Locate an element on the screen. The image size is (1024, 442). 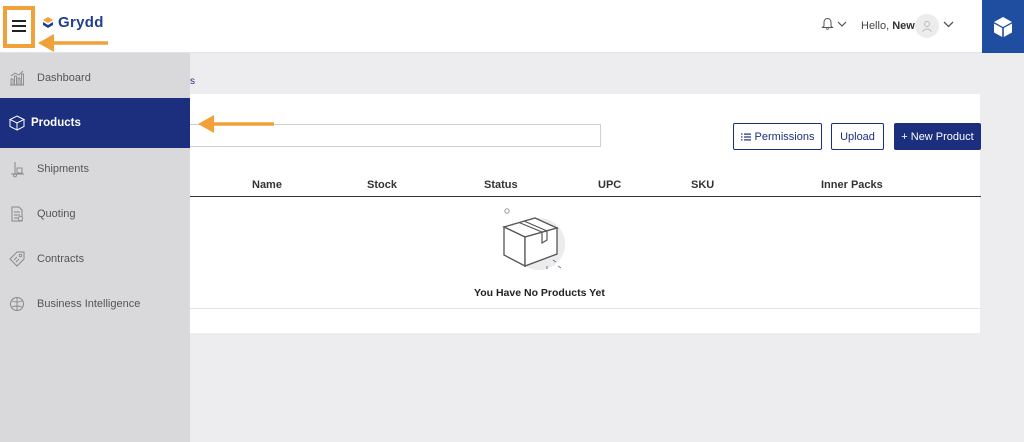
user-menu-chevron-icon is located at coordinates (948, 24).